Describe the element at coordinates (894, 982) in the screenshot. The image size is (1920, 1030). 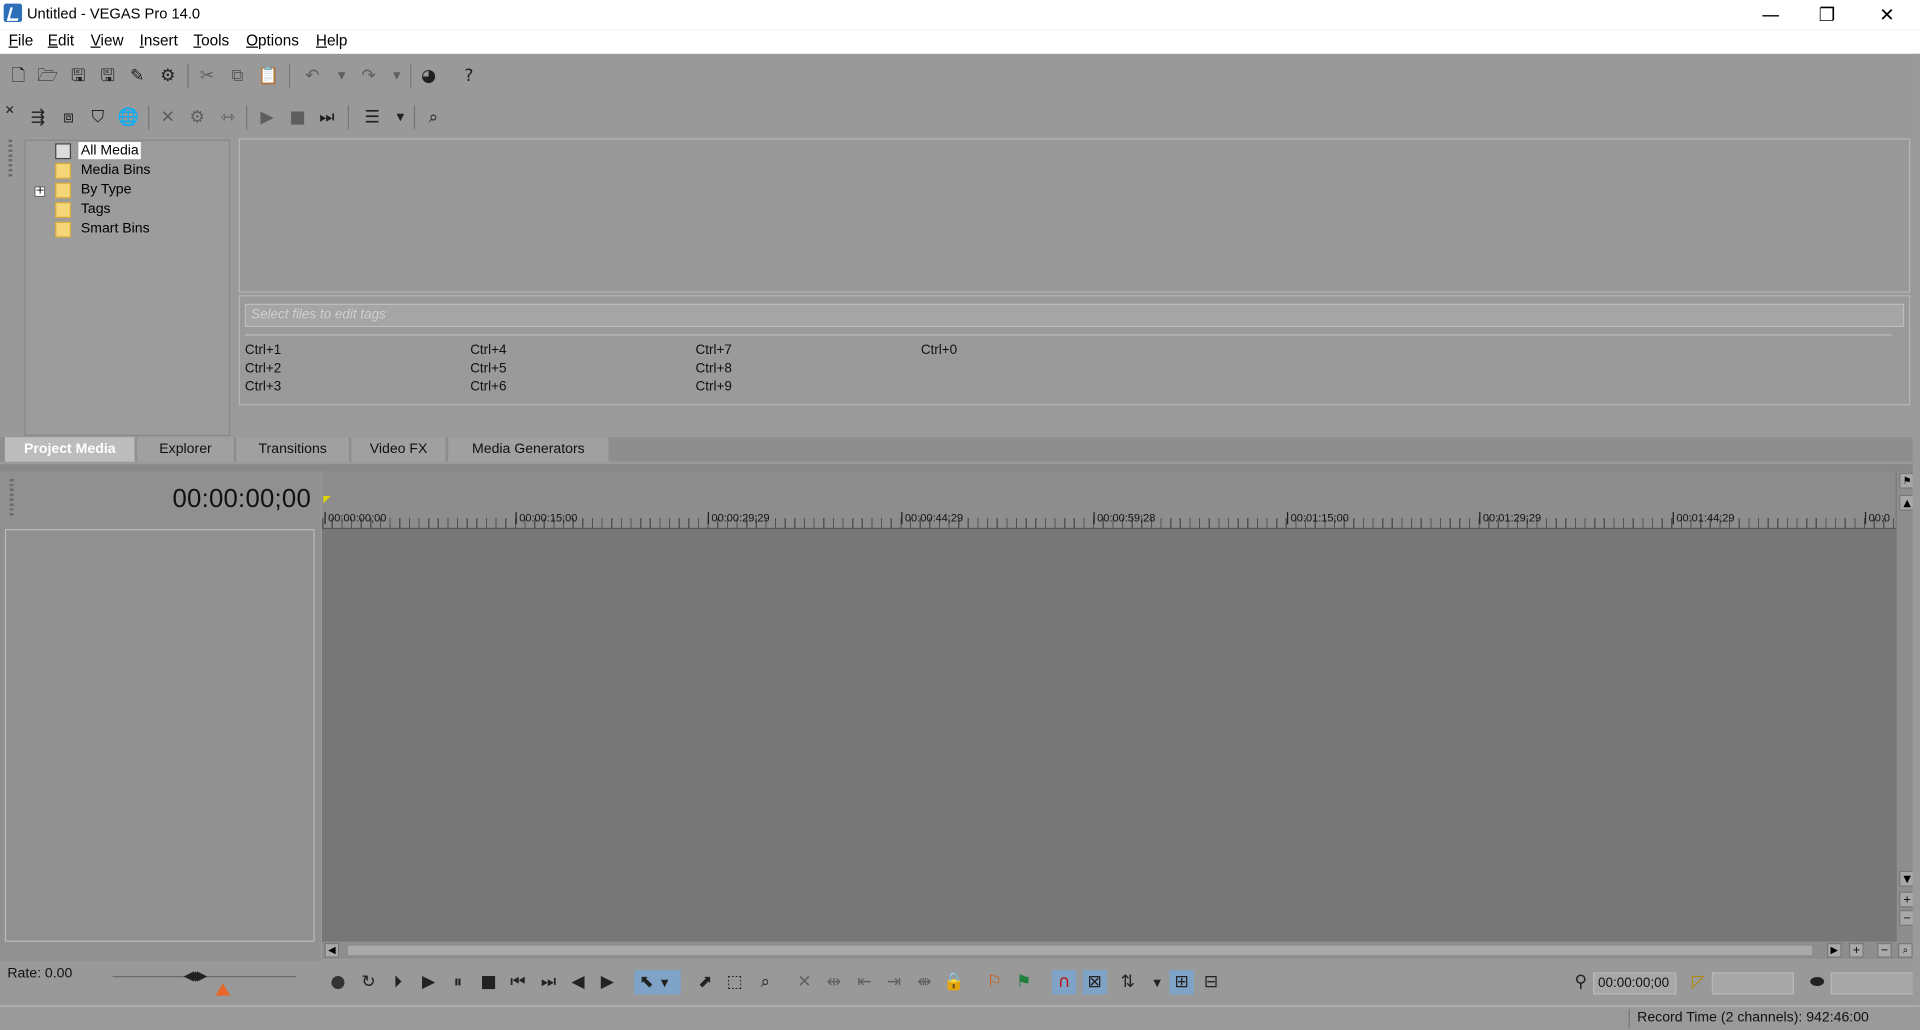
I see `trim-end-icon: ⇥` at that location.